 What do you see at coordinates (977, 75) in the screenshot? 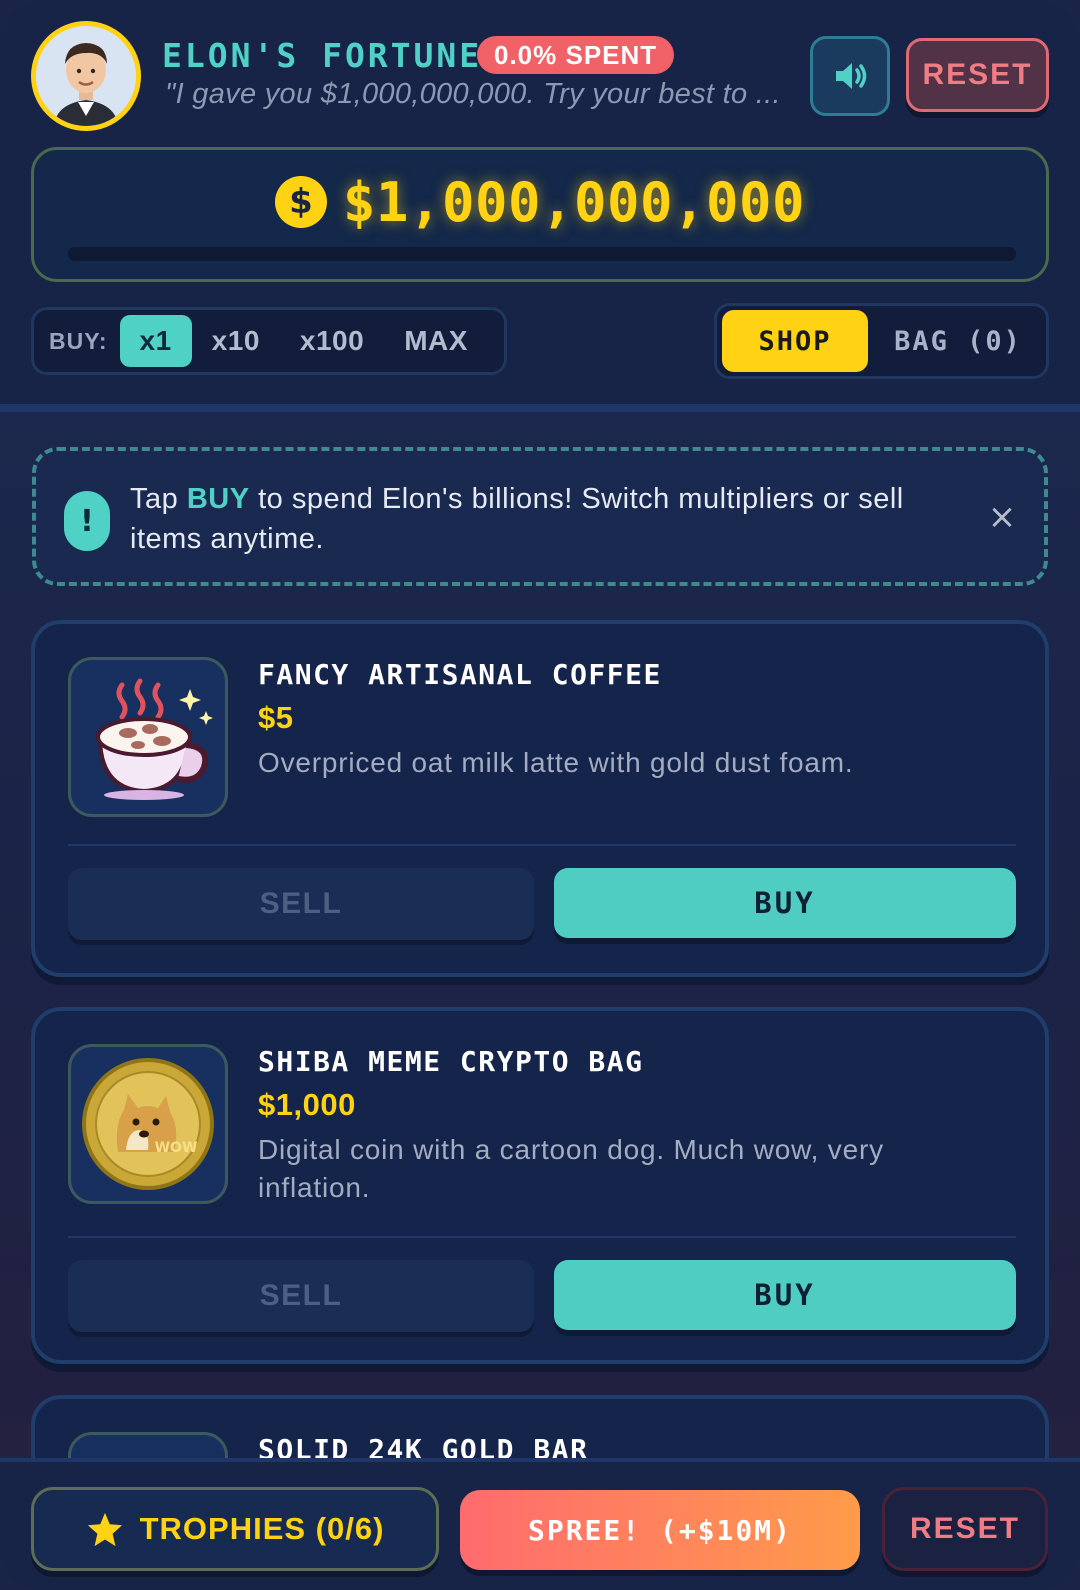
I see `reset-button-top: RESET` at bounding box center [977, 75].